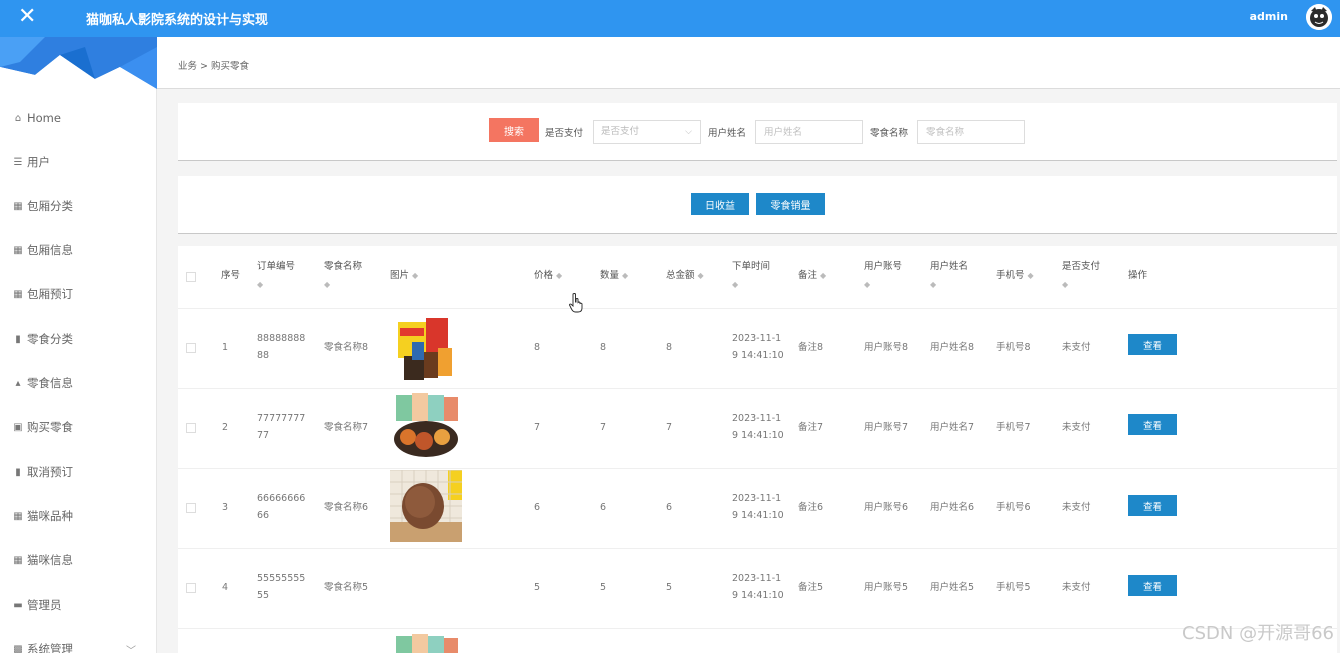 The image size is (1340, 653). I want to click on avatar, so click(1319, 17).